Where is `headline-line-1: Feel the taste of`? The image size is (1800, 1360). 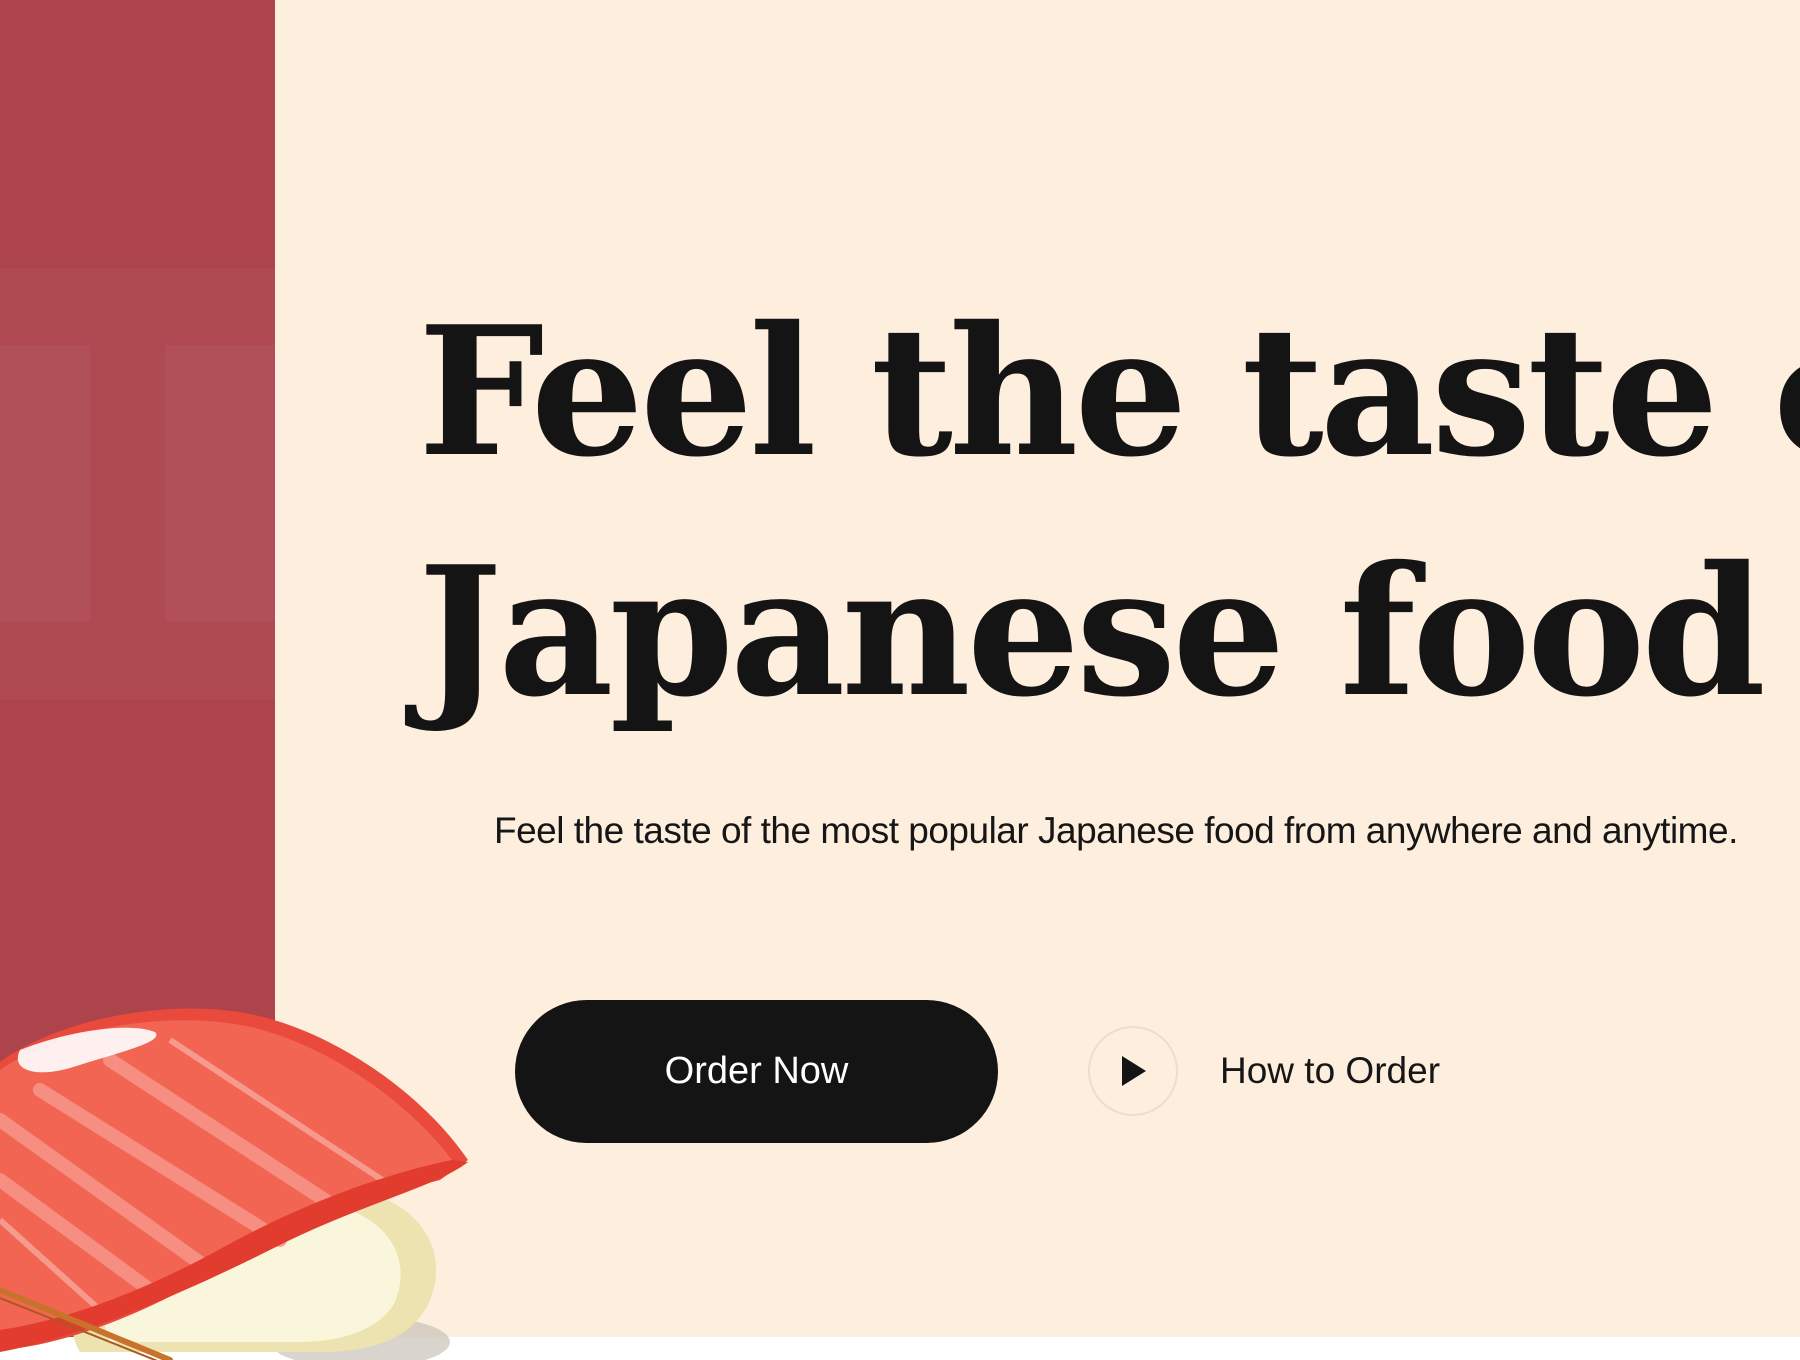 headline-line-1: Feel the taste of is located at coordinates (1109, 391).